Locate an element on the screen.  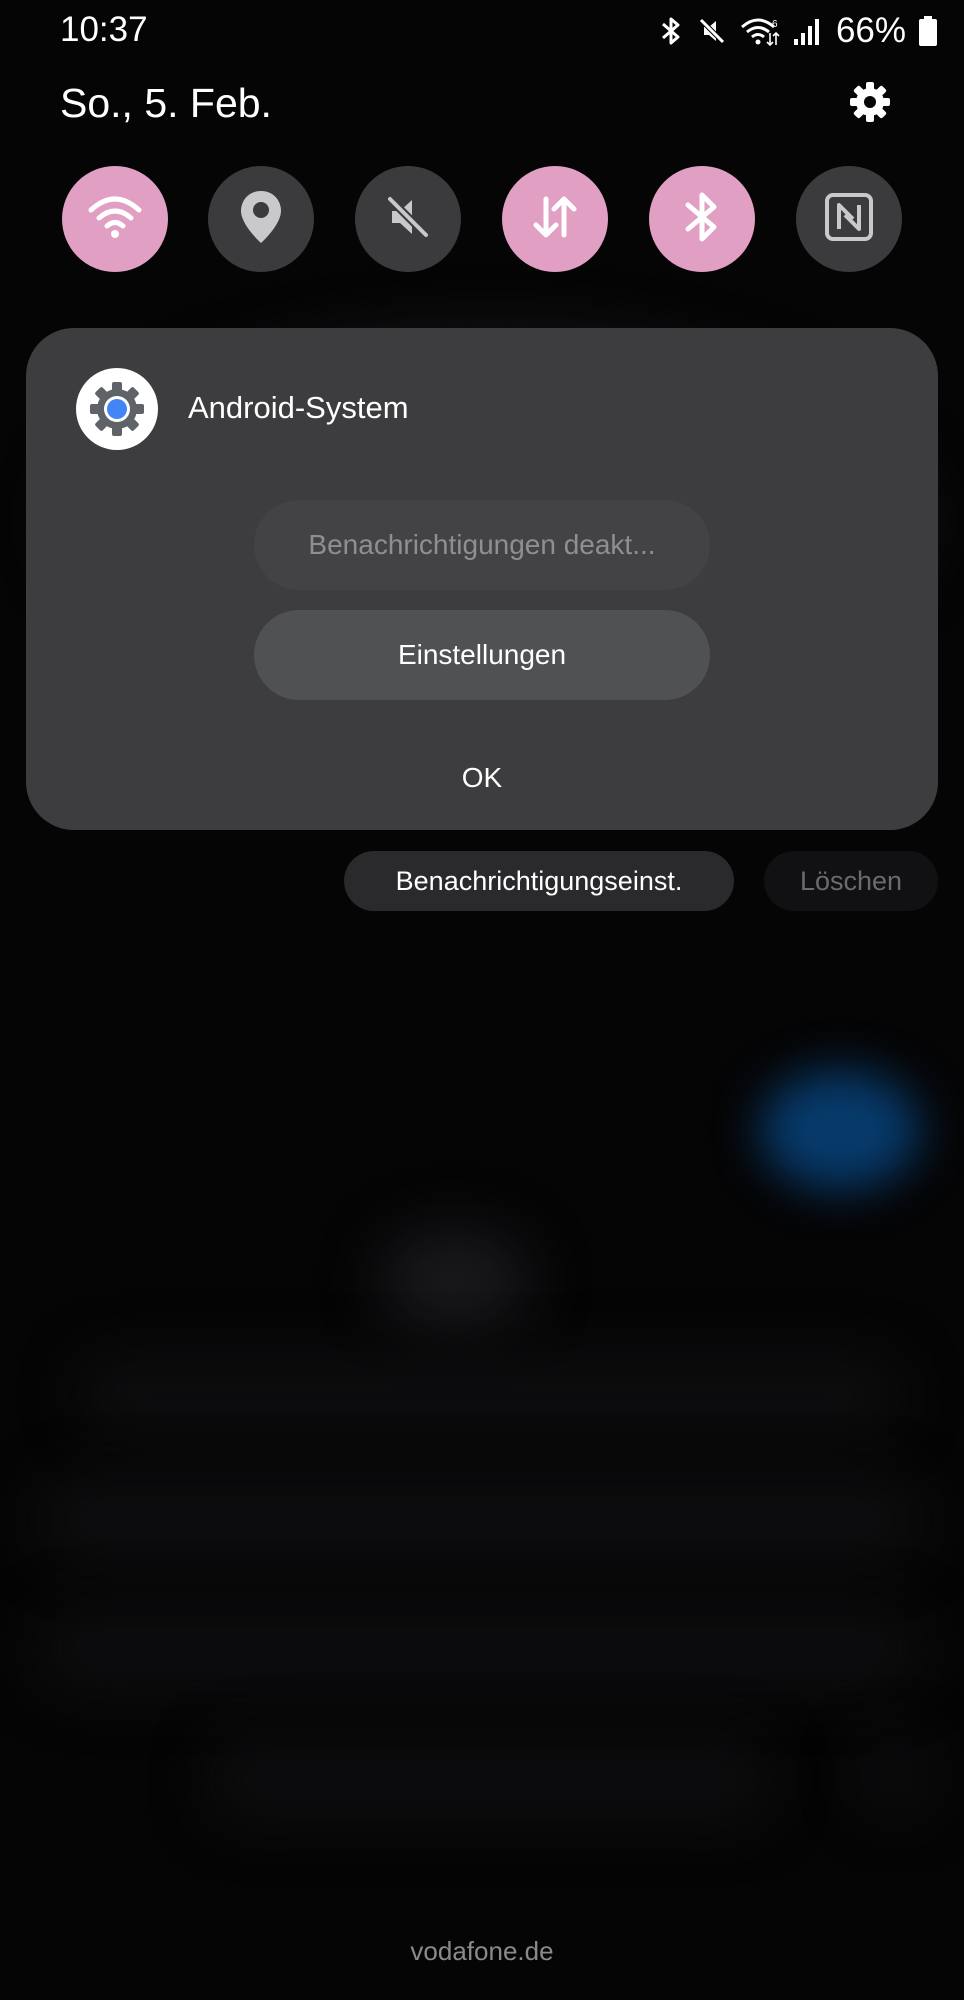
data-transfer-icon is located at coordinates (555, 219).